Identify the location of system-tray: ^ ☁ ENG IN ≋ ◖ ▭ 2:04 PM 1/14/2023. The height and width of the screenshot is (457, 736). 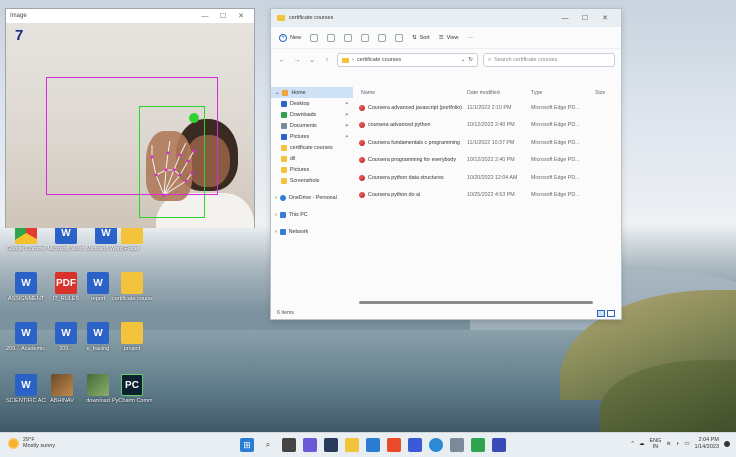
(680, 444).